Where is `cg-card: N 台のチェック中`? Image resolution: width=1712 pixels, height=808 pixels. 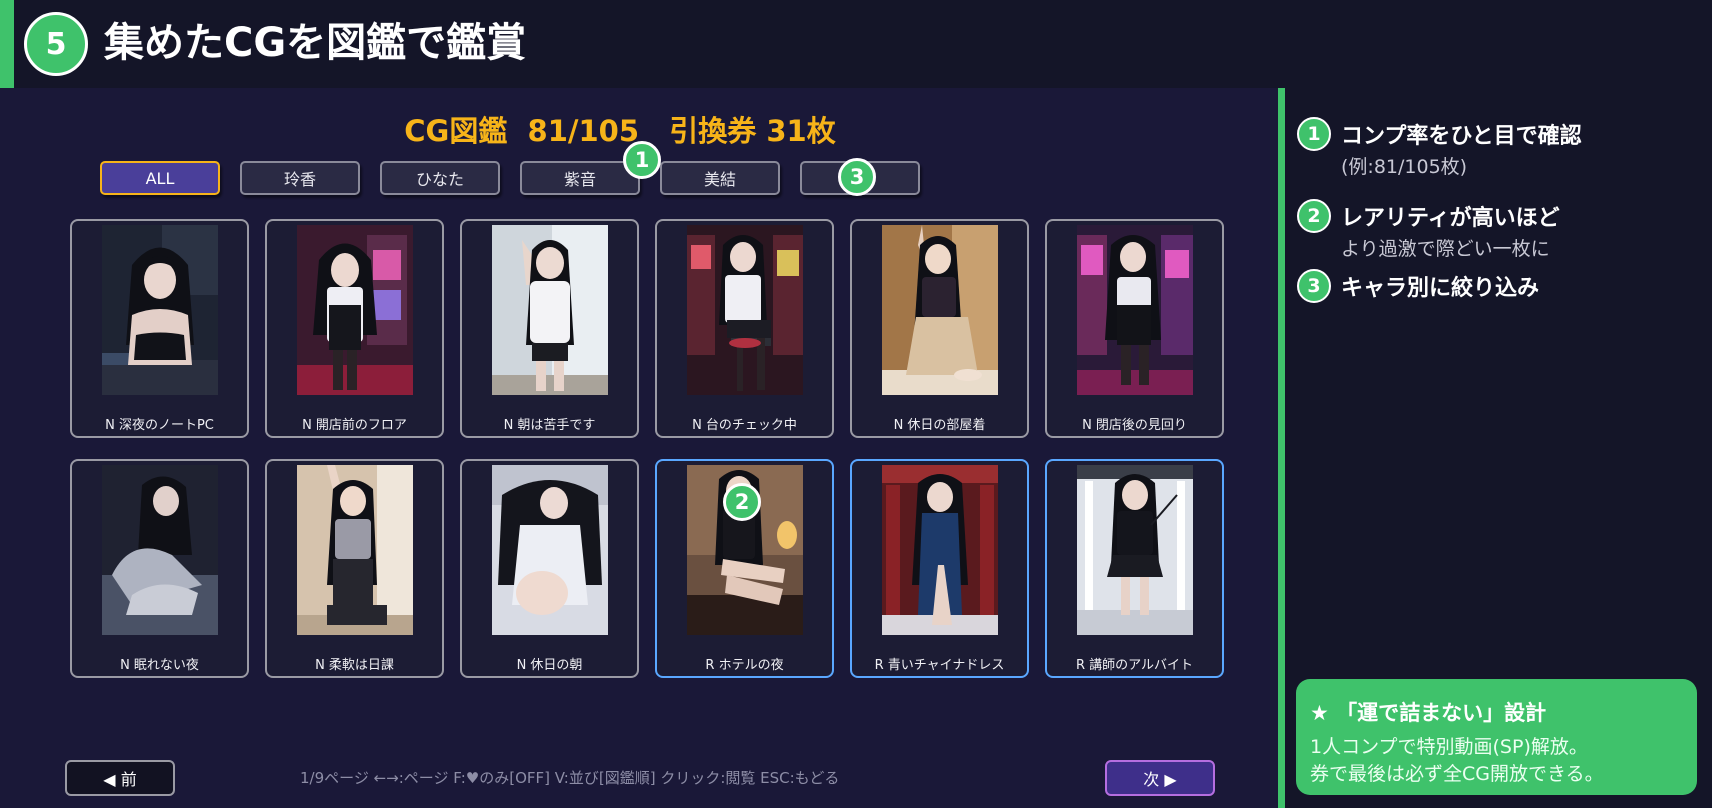 cg-card: N 台のチェック中 is located at coordinates (744, 328).